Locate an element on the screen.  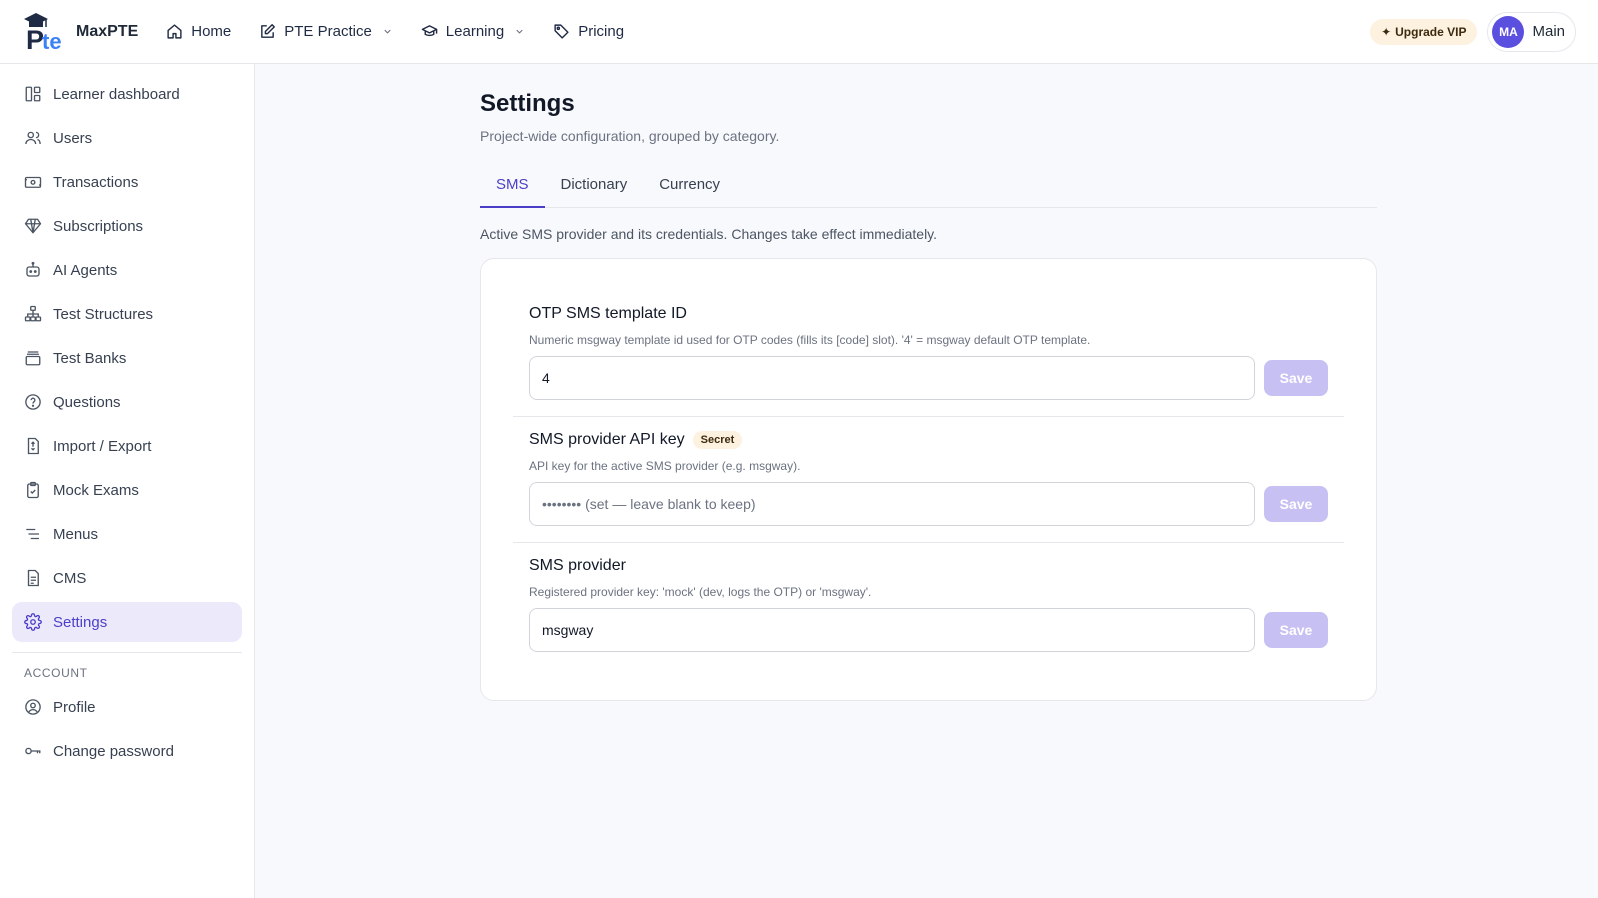
sidebar-item-label: Change password is located at coordinates (113, 751).